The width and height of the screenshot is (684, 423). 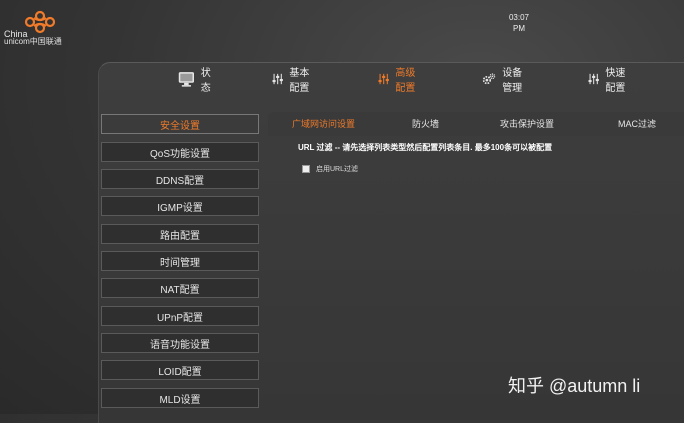 I want to click on nav-item-label: 高级配置, so click(x=405, y=81).